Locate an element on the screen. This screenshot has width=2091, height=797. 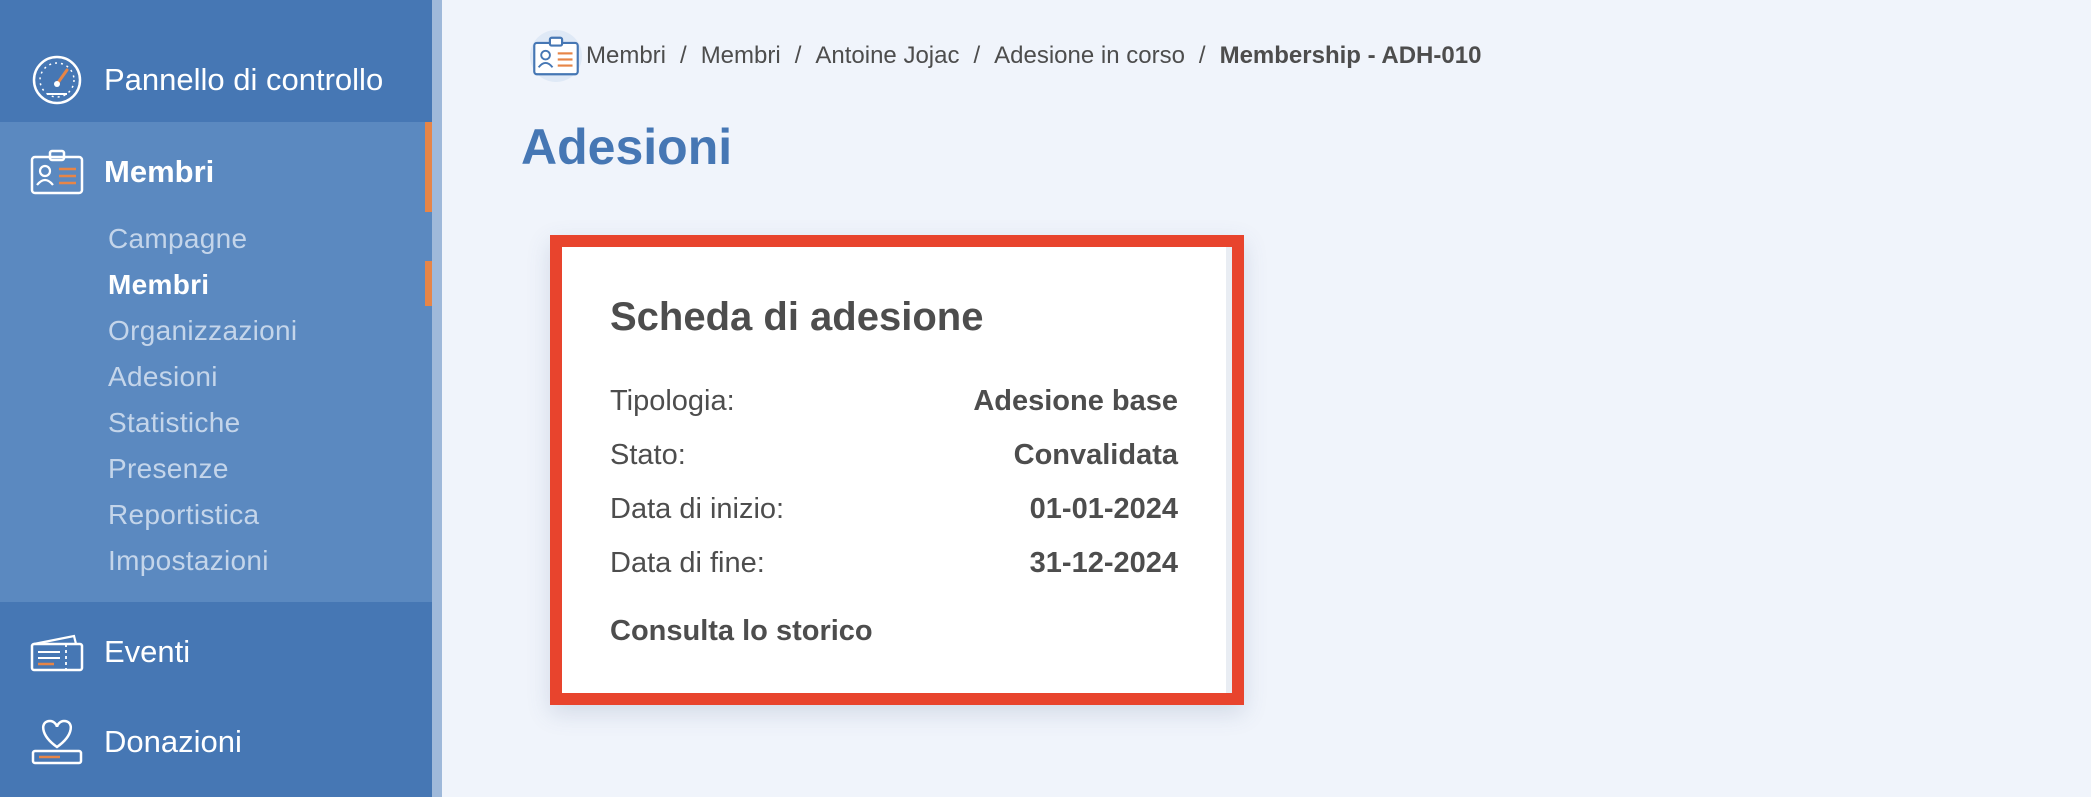
submenu-item-membri: Membri is located at coordinates (202, 285).